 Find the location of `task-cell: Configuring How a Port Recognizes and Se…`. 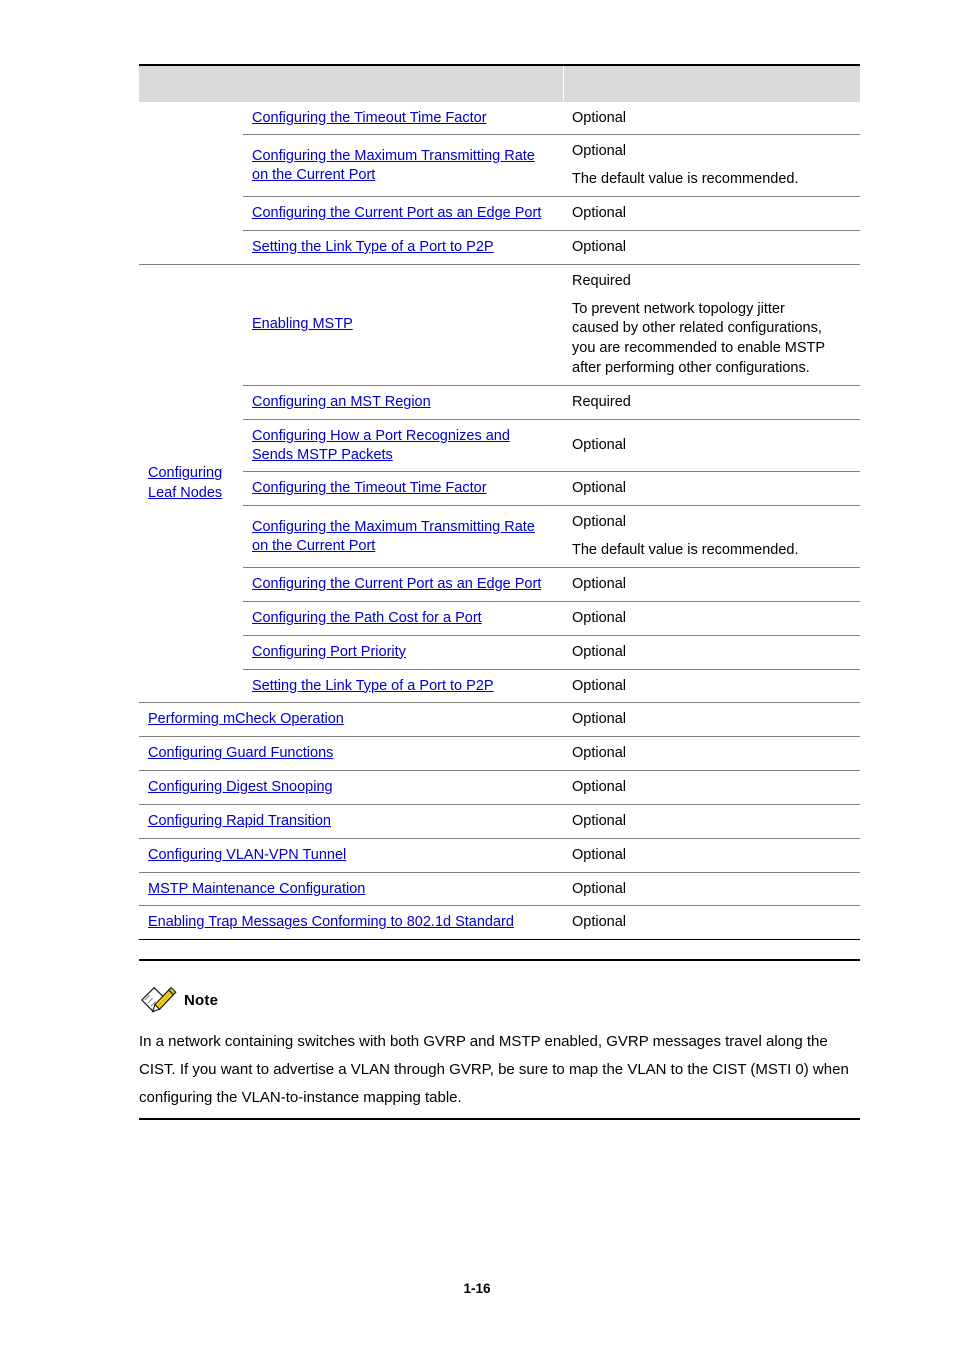

task-cell: Configuring How a Port Recognizes and Se… is located at coordinates (403, 446).